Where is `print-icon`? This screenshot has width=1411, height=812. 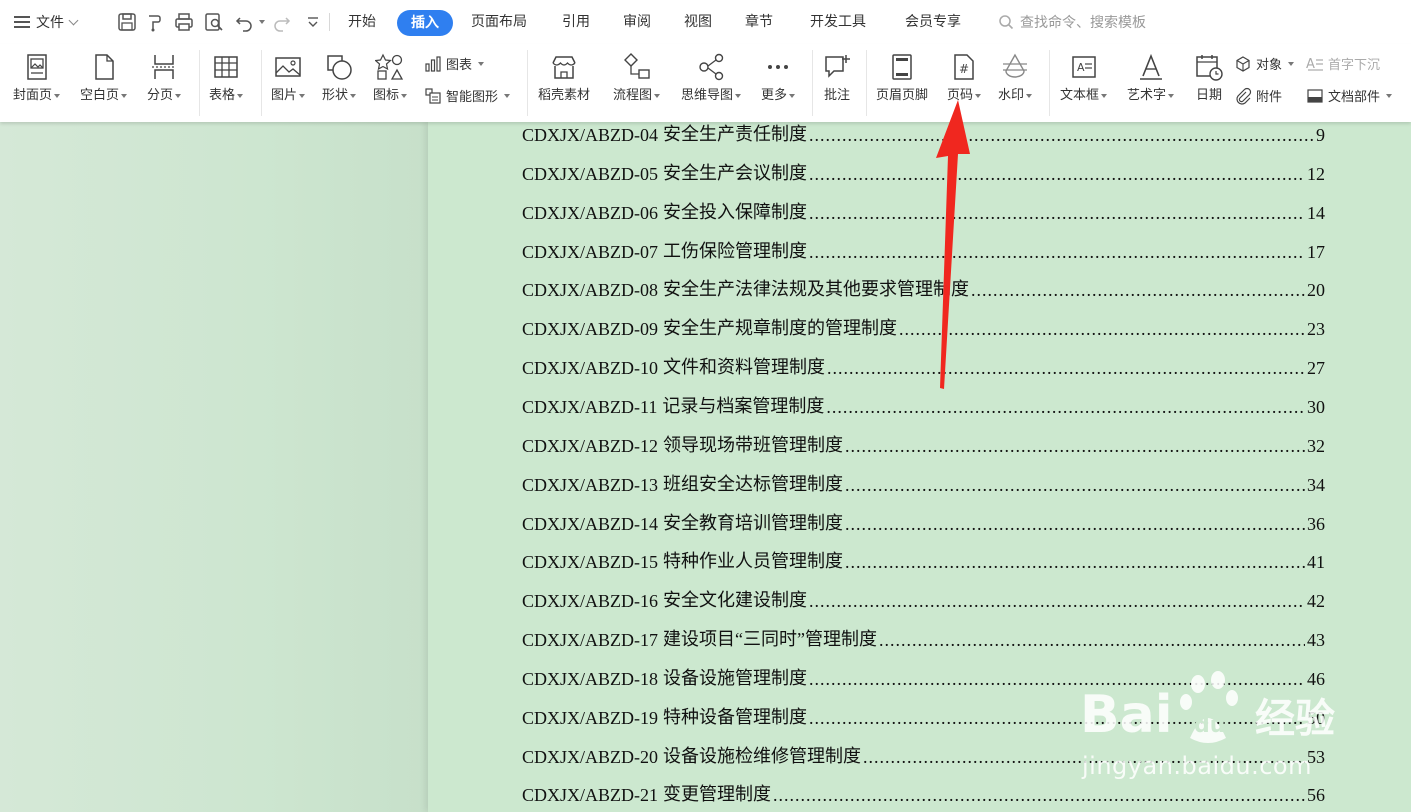
print-icon is located at coordinates (184, 22).